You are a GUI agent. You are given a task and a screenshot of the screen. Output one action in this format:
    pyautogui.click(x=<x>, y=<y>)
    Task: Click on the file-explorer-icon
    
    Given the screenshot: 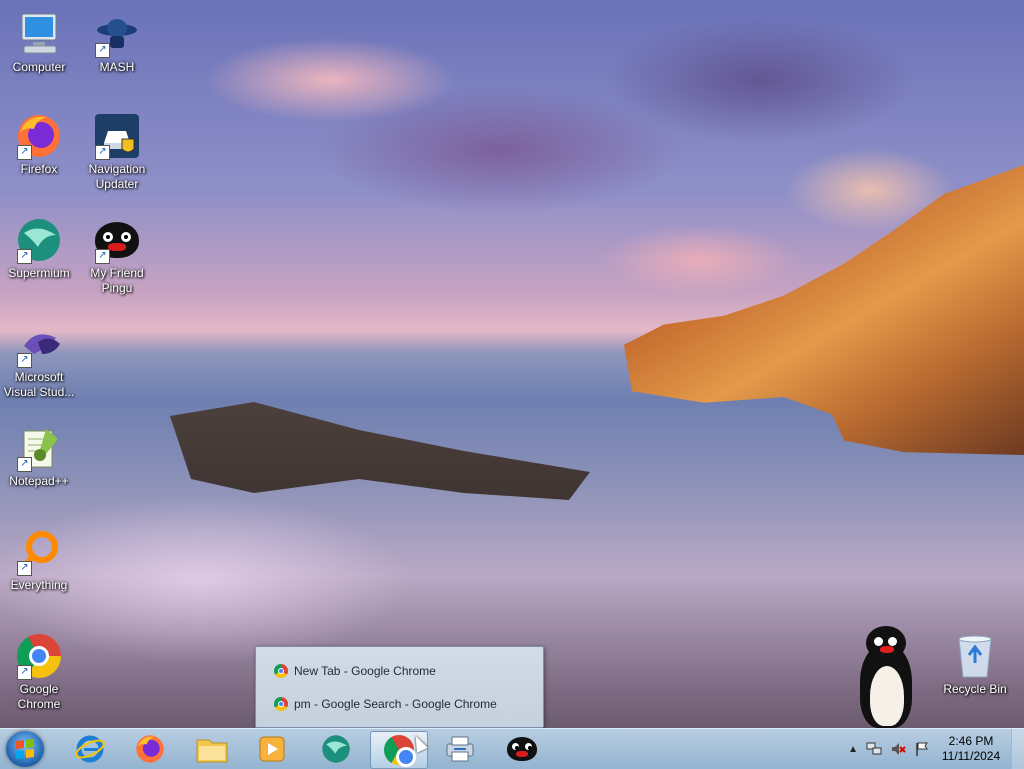 What is the action you would take?
    pyautogui.click(x=212, y=751)
    